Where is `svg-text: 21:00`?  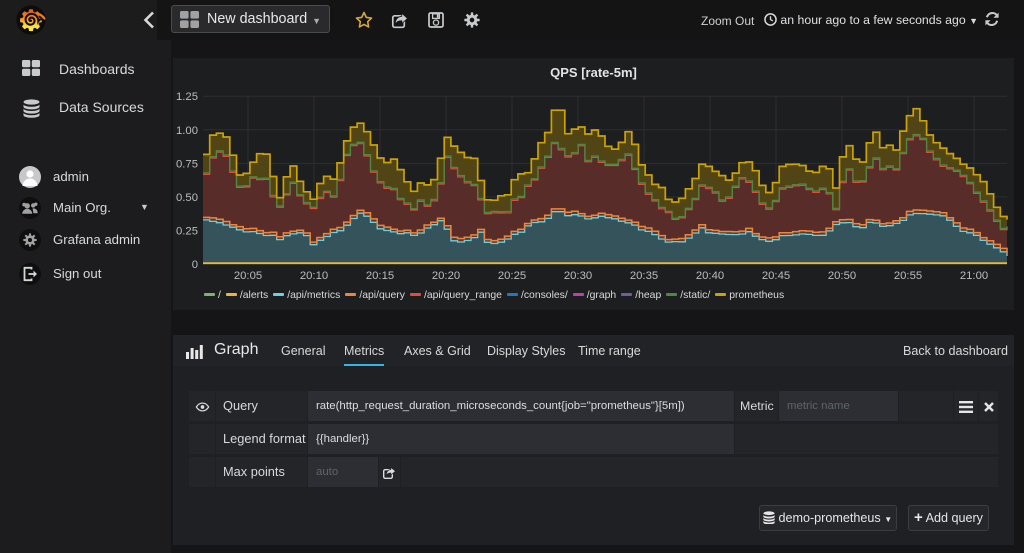
svg-text: 21:00 is located at coordinates (974, 276).